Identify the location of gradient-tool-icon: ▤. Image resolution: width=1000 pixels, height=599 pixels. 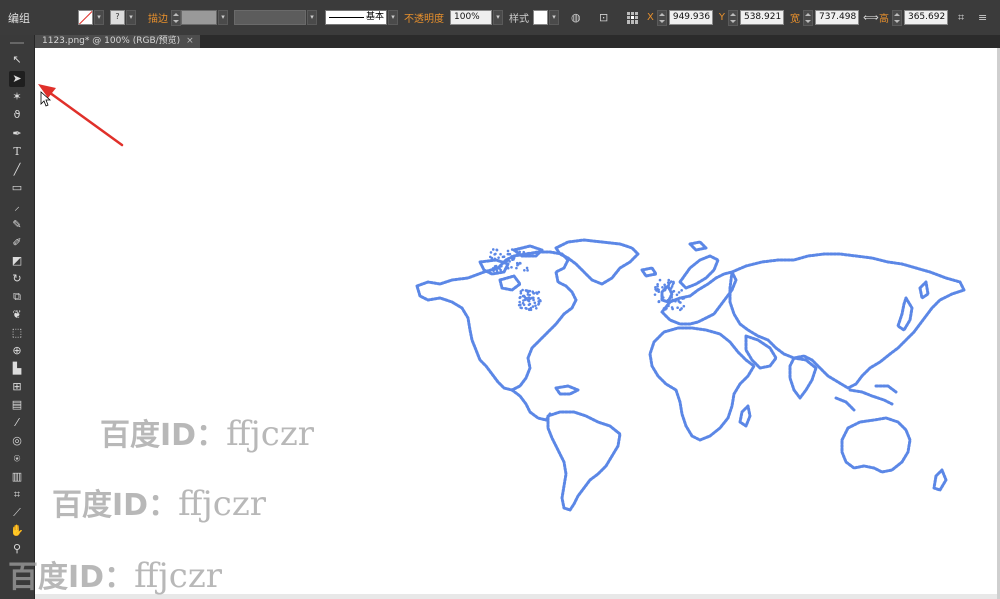
(17, 405).